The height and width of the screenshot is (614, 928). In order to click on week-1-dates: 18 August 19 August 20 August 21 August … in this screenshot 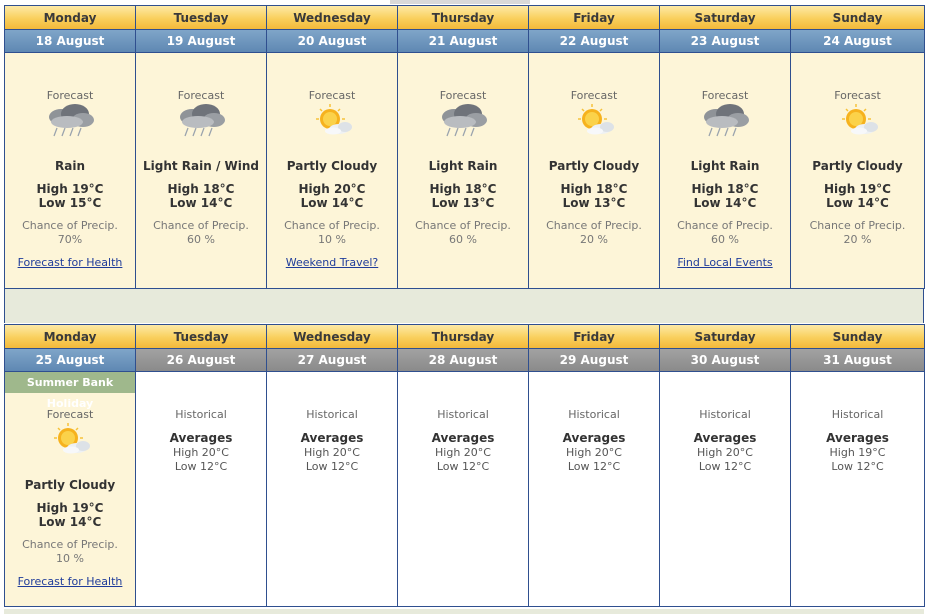, I will do `click(465, 41)`.